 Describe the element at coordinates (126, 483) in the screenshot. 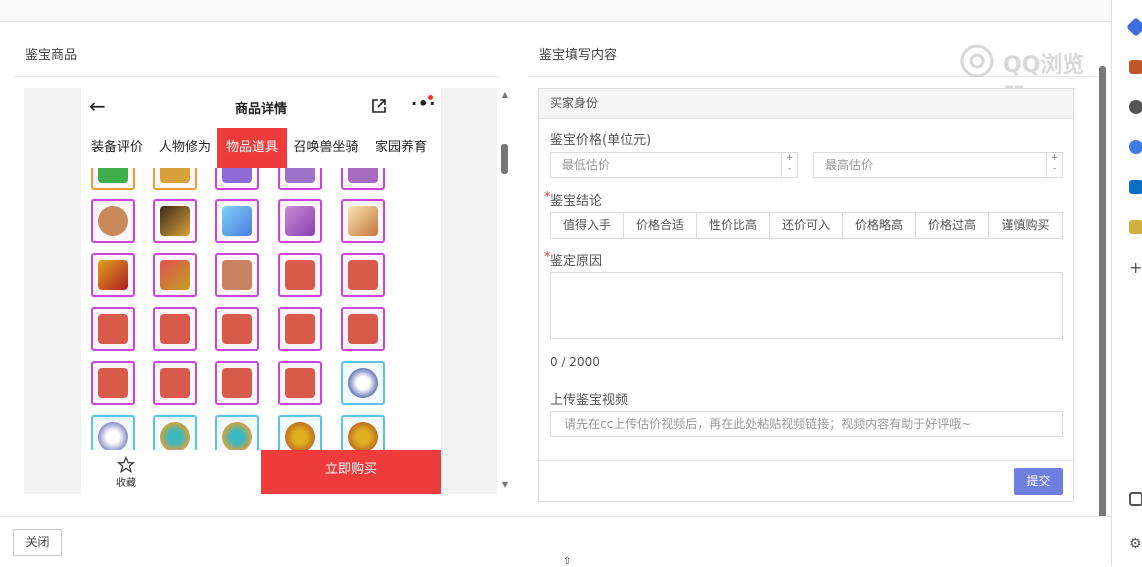

I see `favorite-label: 收藏` at that location.